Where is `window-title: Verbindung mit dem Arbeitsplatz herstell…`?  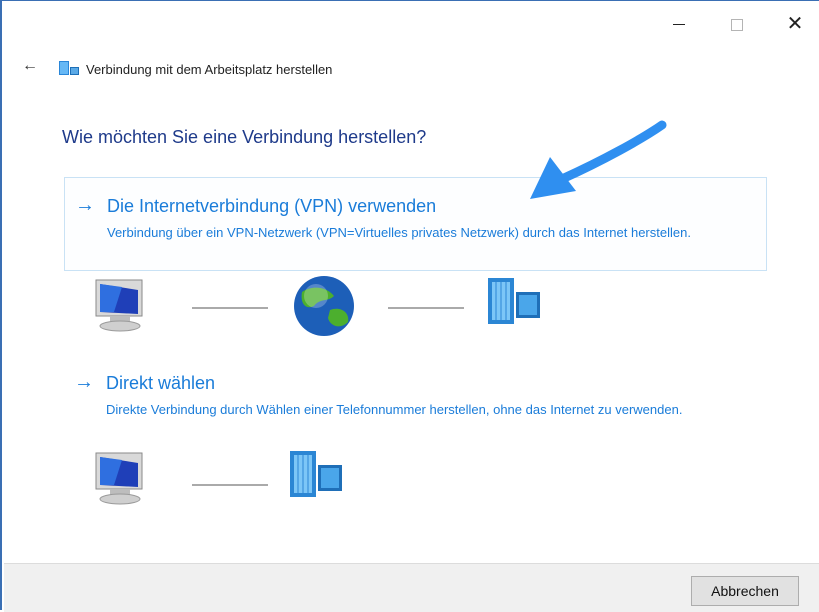 window-title: Verbindung mit dem Arbeitsplatz herstell… is located at coordinates (209, 69).